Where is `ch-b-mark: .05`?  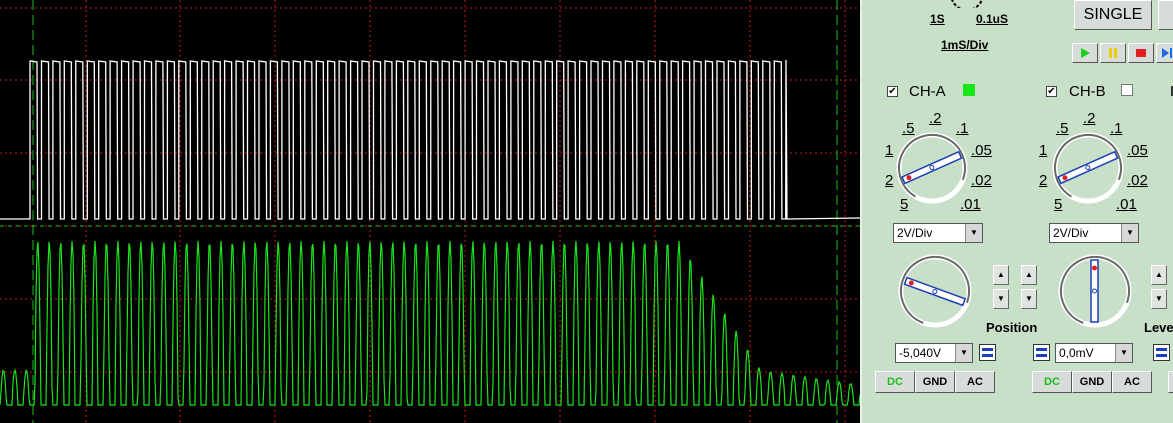 ch-b-mark: .05 is located at coordinates (1137, 150).